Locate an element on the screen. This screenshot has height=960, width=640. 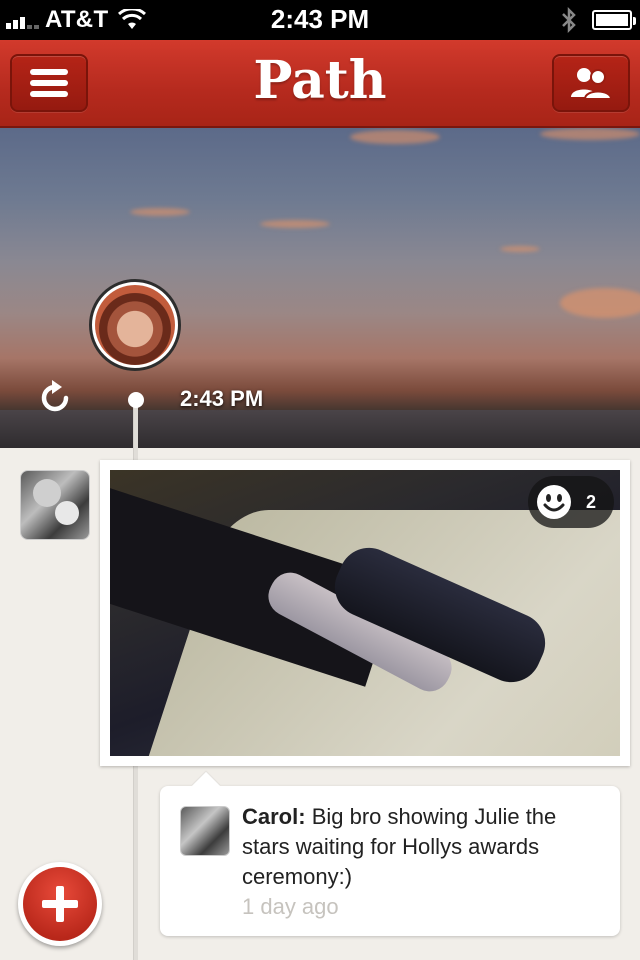
comment-author-avatar is located at coordinates (205, 831).